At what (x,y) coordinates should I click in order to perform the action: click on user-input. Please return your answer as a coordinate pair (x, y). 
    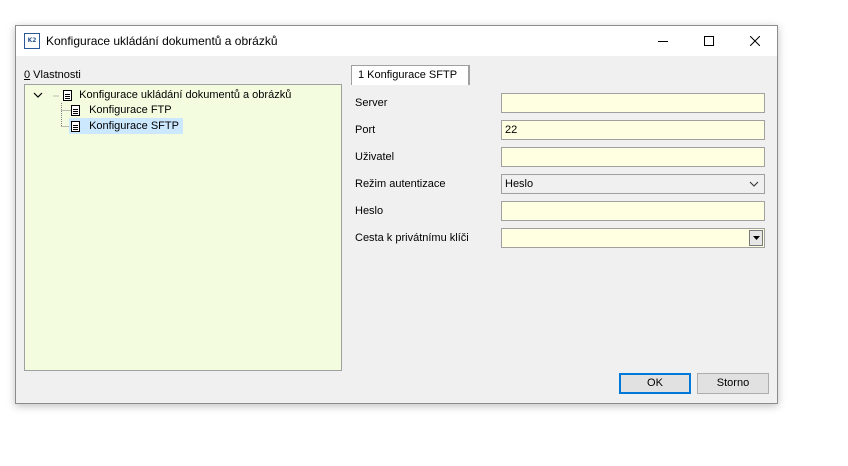
    Looking at the image, I should click on (633, 157).